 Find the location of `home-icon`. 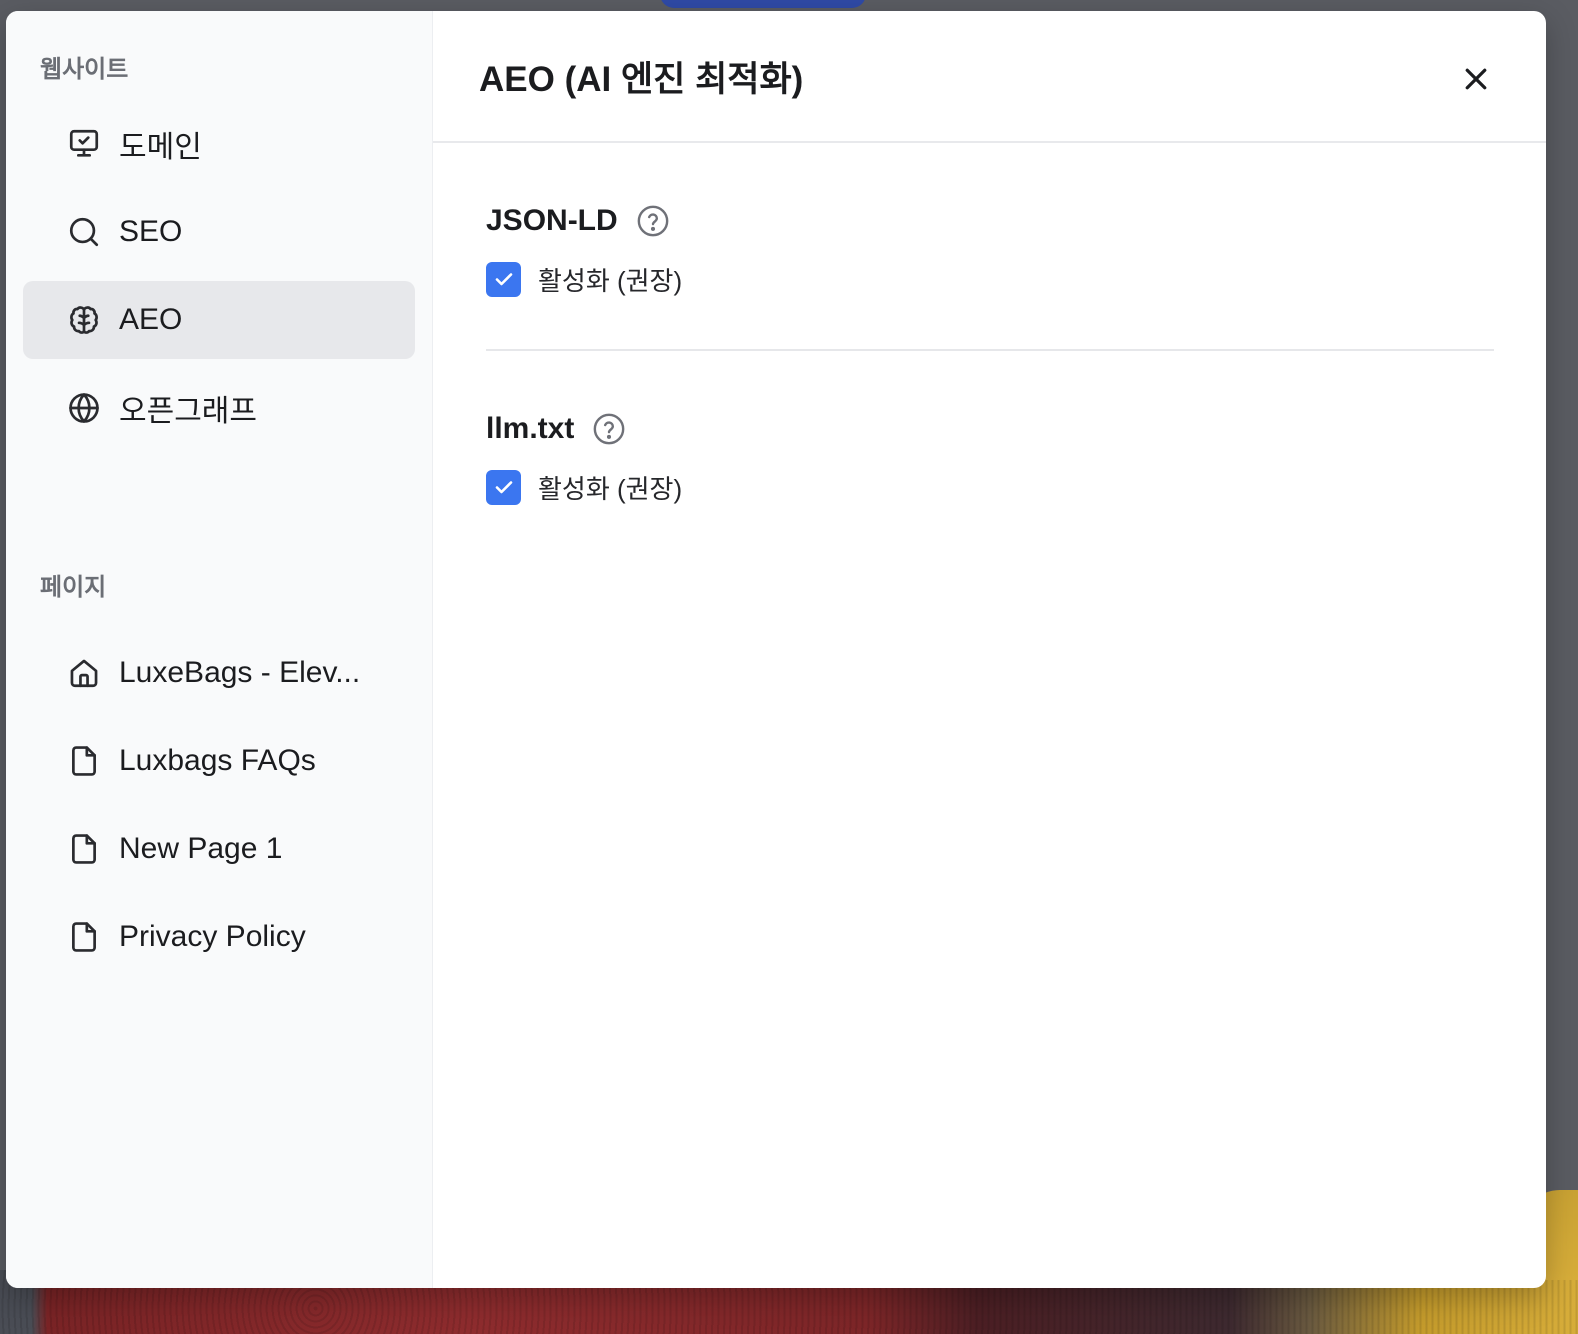

home-icon is located at coordinates (84, 673).